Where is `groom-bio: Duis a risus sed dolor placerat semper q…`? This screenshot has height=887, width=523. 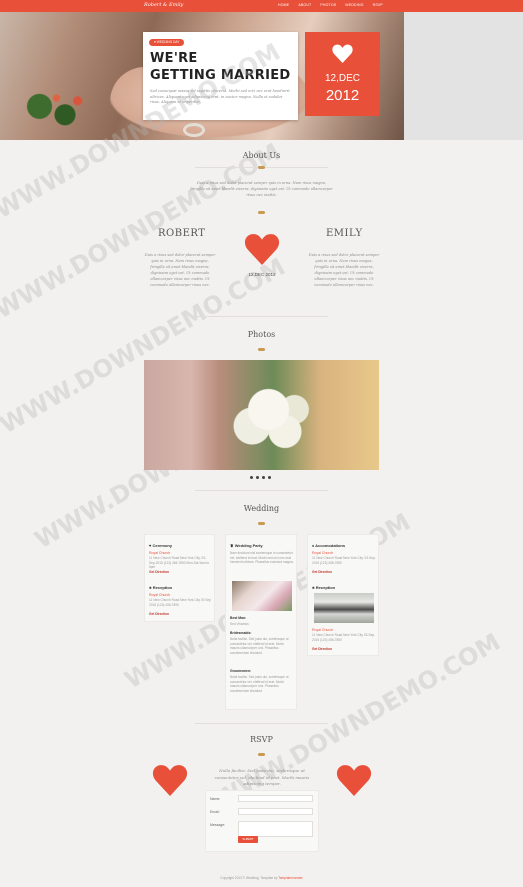
groom-bio: Duis a risus sed dolor placerat semper q… is located at coordinates (180, 270).